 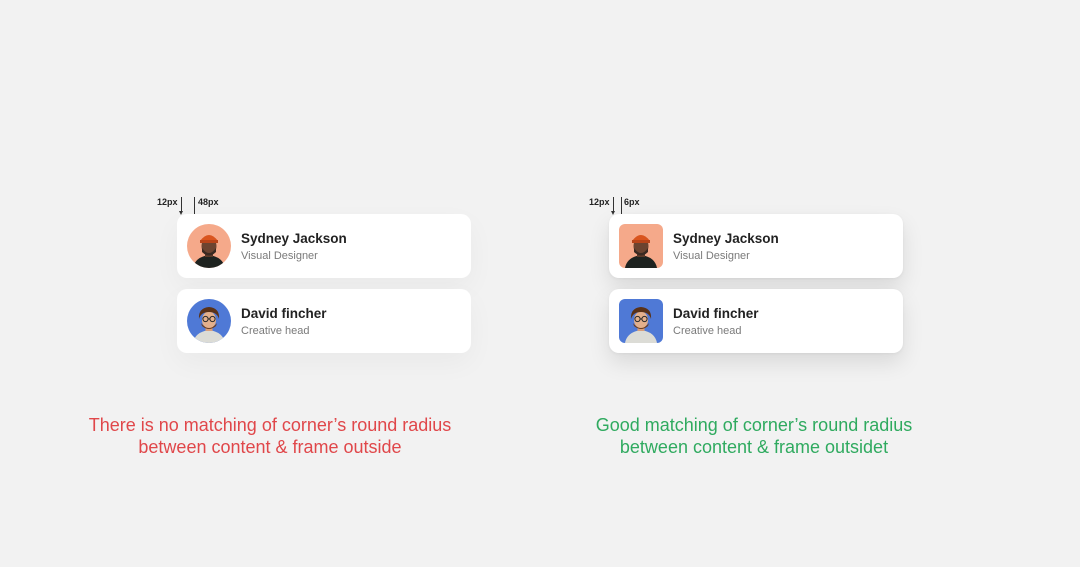 I want to click on caption-line: Good matching of corner’s round radius, so click(x=754, y=425).